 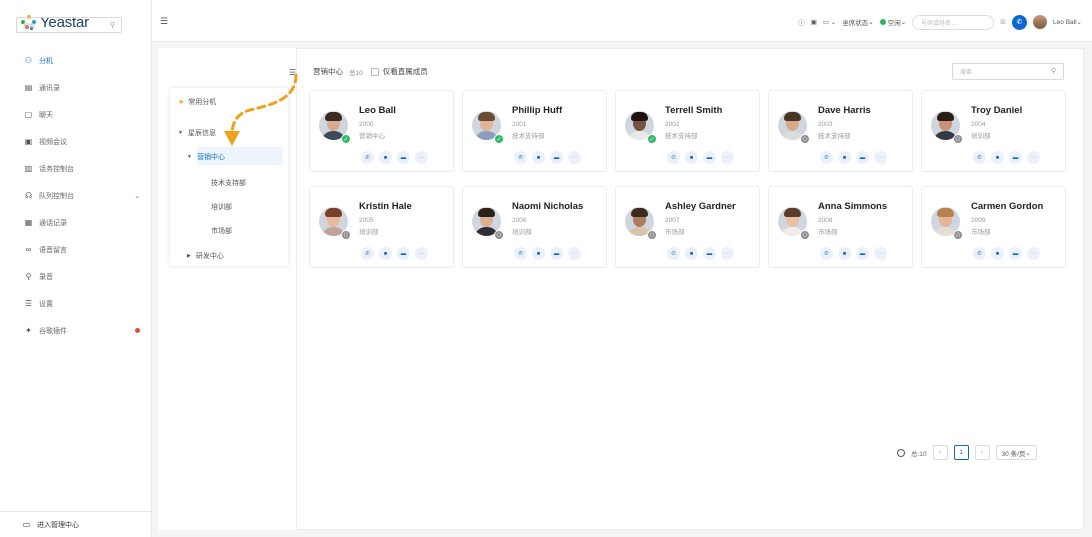 What do you see at coordinates (221, 207) in the screenshot?
I see `tree-node-training: 培训部` at bounding box center [221, 207].